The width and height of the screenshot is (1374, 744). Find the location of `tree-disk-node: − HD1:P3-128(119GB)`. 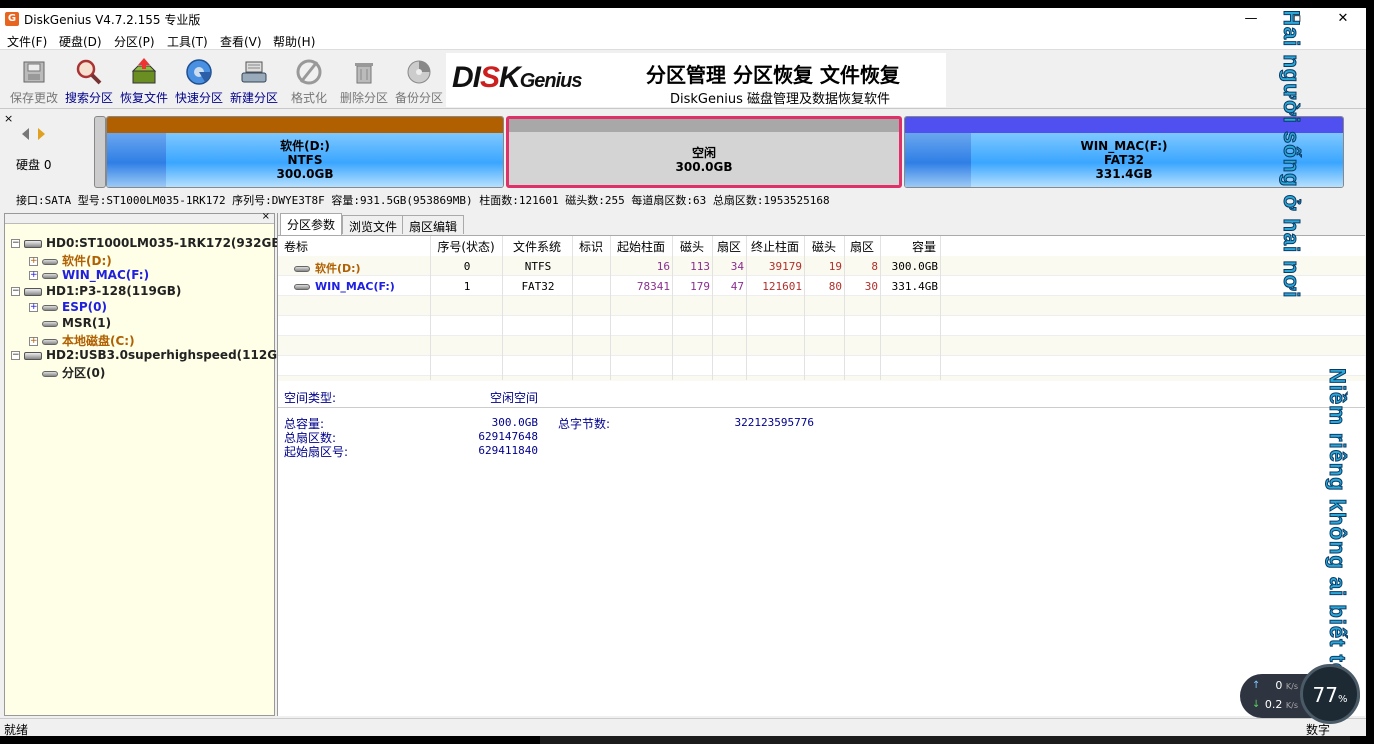

tree-disk-node: − HD1:P3-128(119GB) is located at coordinates (96, 292).